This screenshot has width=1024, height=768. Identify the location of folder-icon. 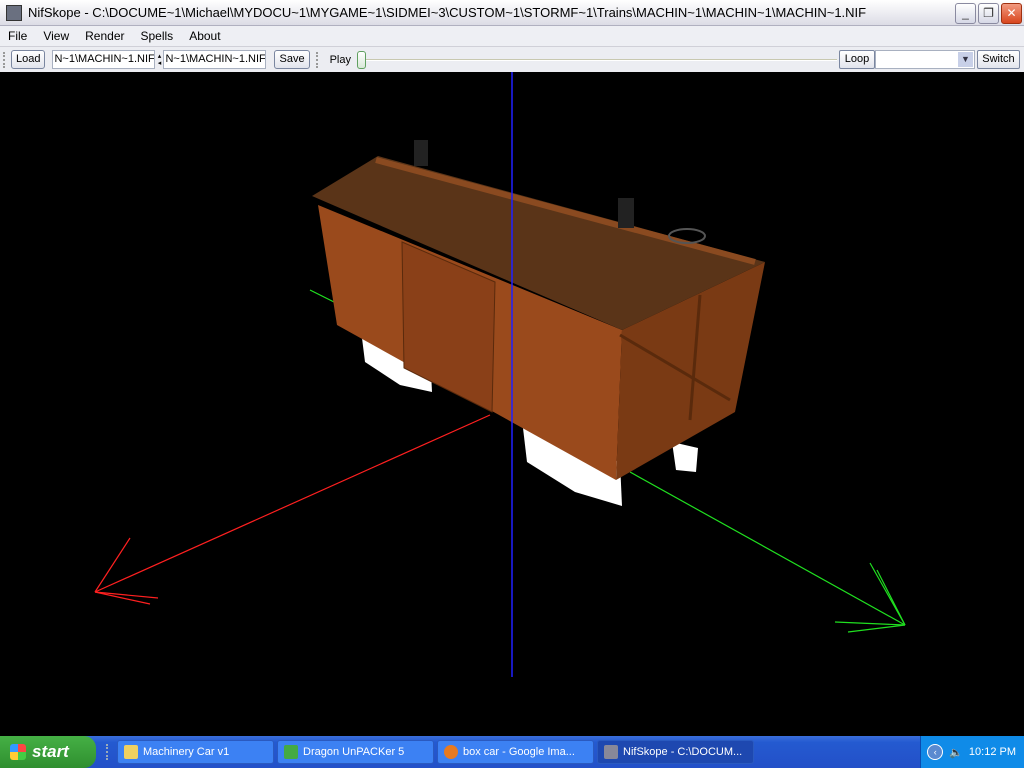
(131, 752).